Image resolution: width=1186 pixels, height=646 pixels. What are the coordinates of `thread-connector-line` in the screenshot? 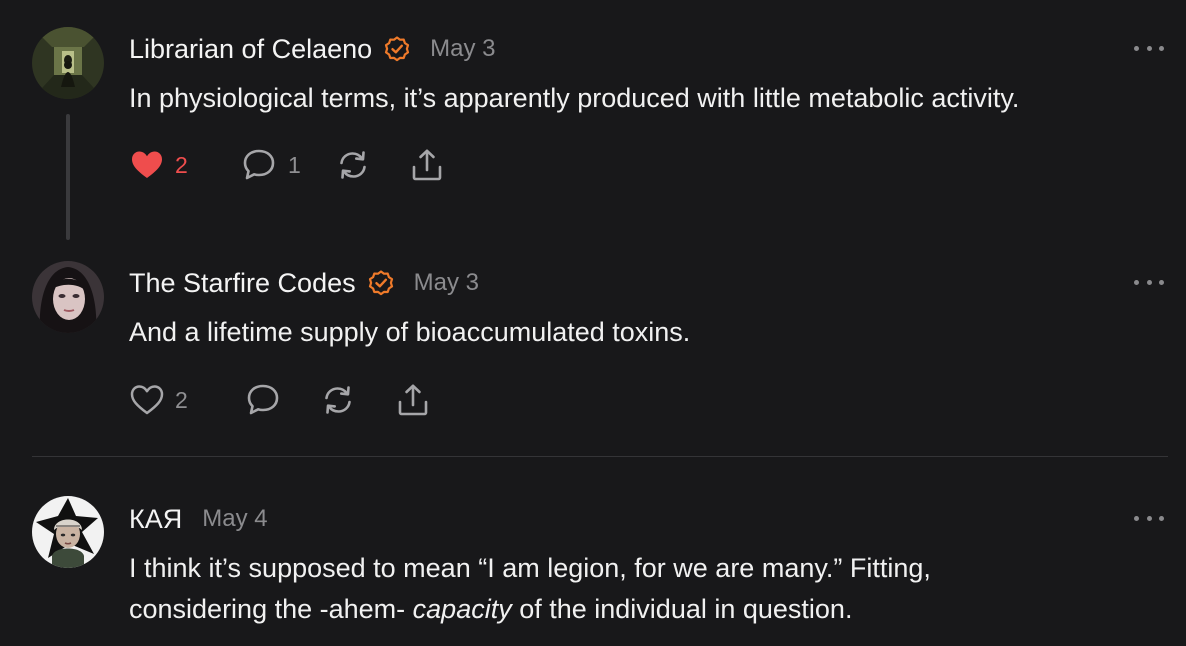 It's located at (68, 177).